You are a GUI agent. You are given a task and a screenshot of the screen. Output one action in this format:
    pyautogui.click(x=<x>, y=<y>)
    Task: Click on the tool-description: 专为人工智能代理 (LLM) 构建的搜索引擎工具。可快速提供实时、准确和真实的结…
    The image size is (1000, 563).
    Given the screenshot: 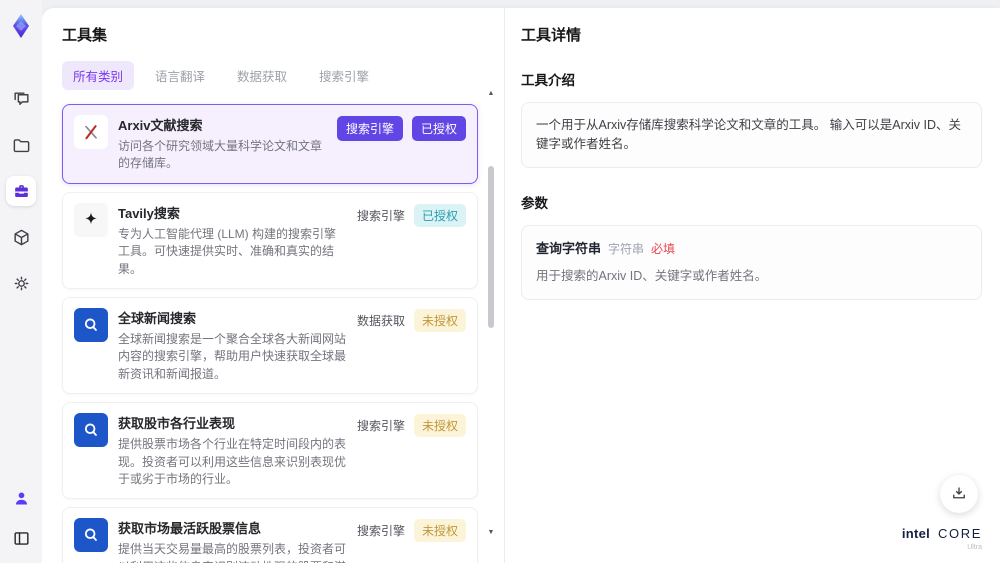 What is the action you would take?
    pyautogui.click(x=227, y=251)
    